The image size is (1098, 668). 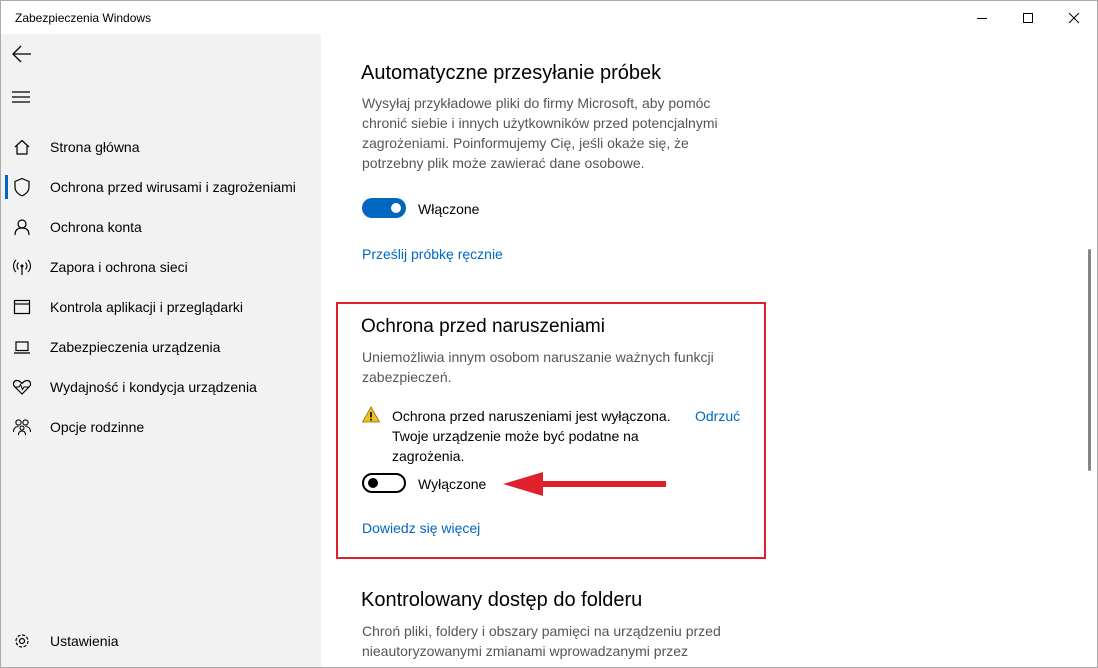 What do you see at coordinates (22, 227) in the screenshot?
I see `person-icon` at bounding box center [22, 227].